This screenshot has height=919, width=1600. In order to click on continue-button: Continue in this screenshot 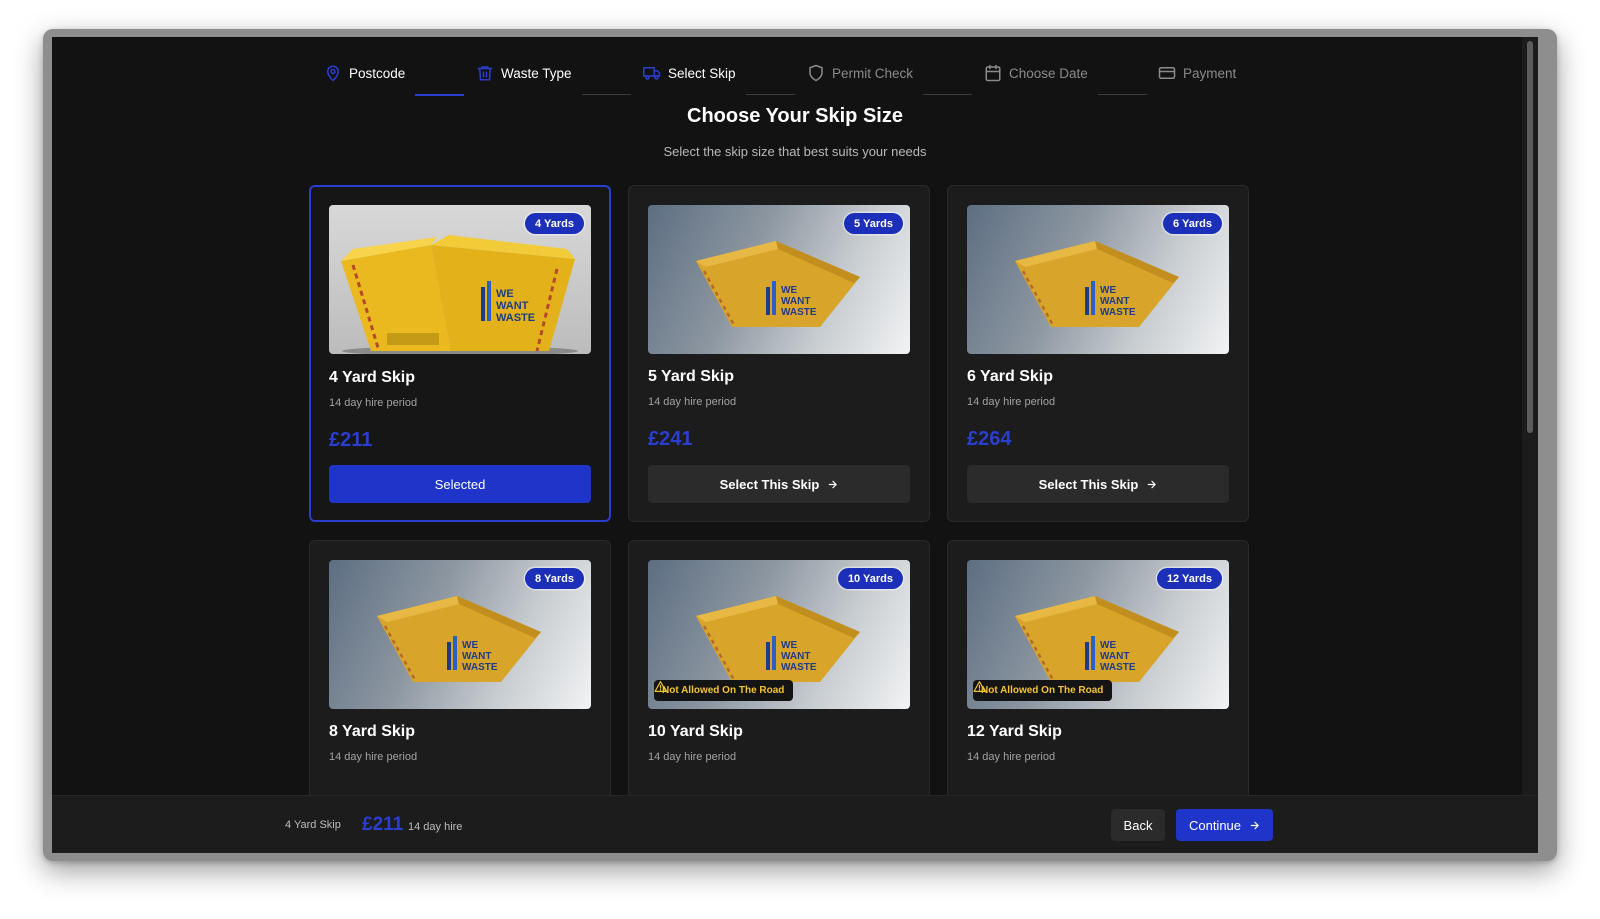, I will do `click(1224, 825)`.